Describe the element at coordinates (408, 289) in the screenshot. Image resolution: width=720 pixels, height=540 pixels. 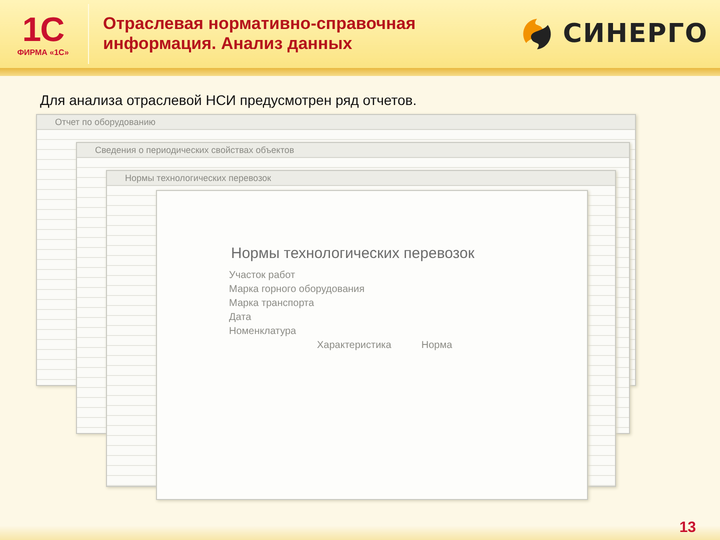
I see `grouping-field: Марка горного оборудования` at that location.